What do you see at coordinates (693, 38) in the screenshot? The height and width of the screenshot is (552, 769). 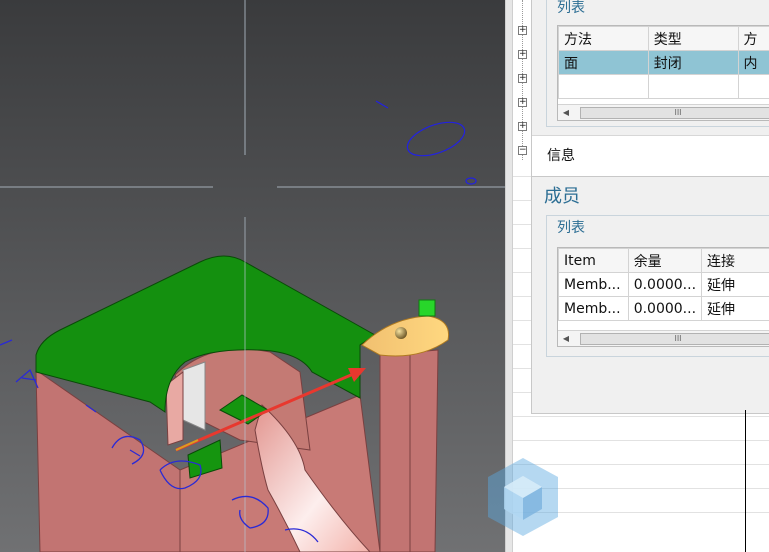 I see `column-header: 类型` at bounding box center [693, 38].